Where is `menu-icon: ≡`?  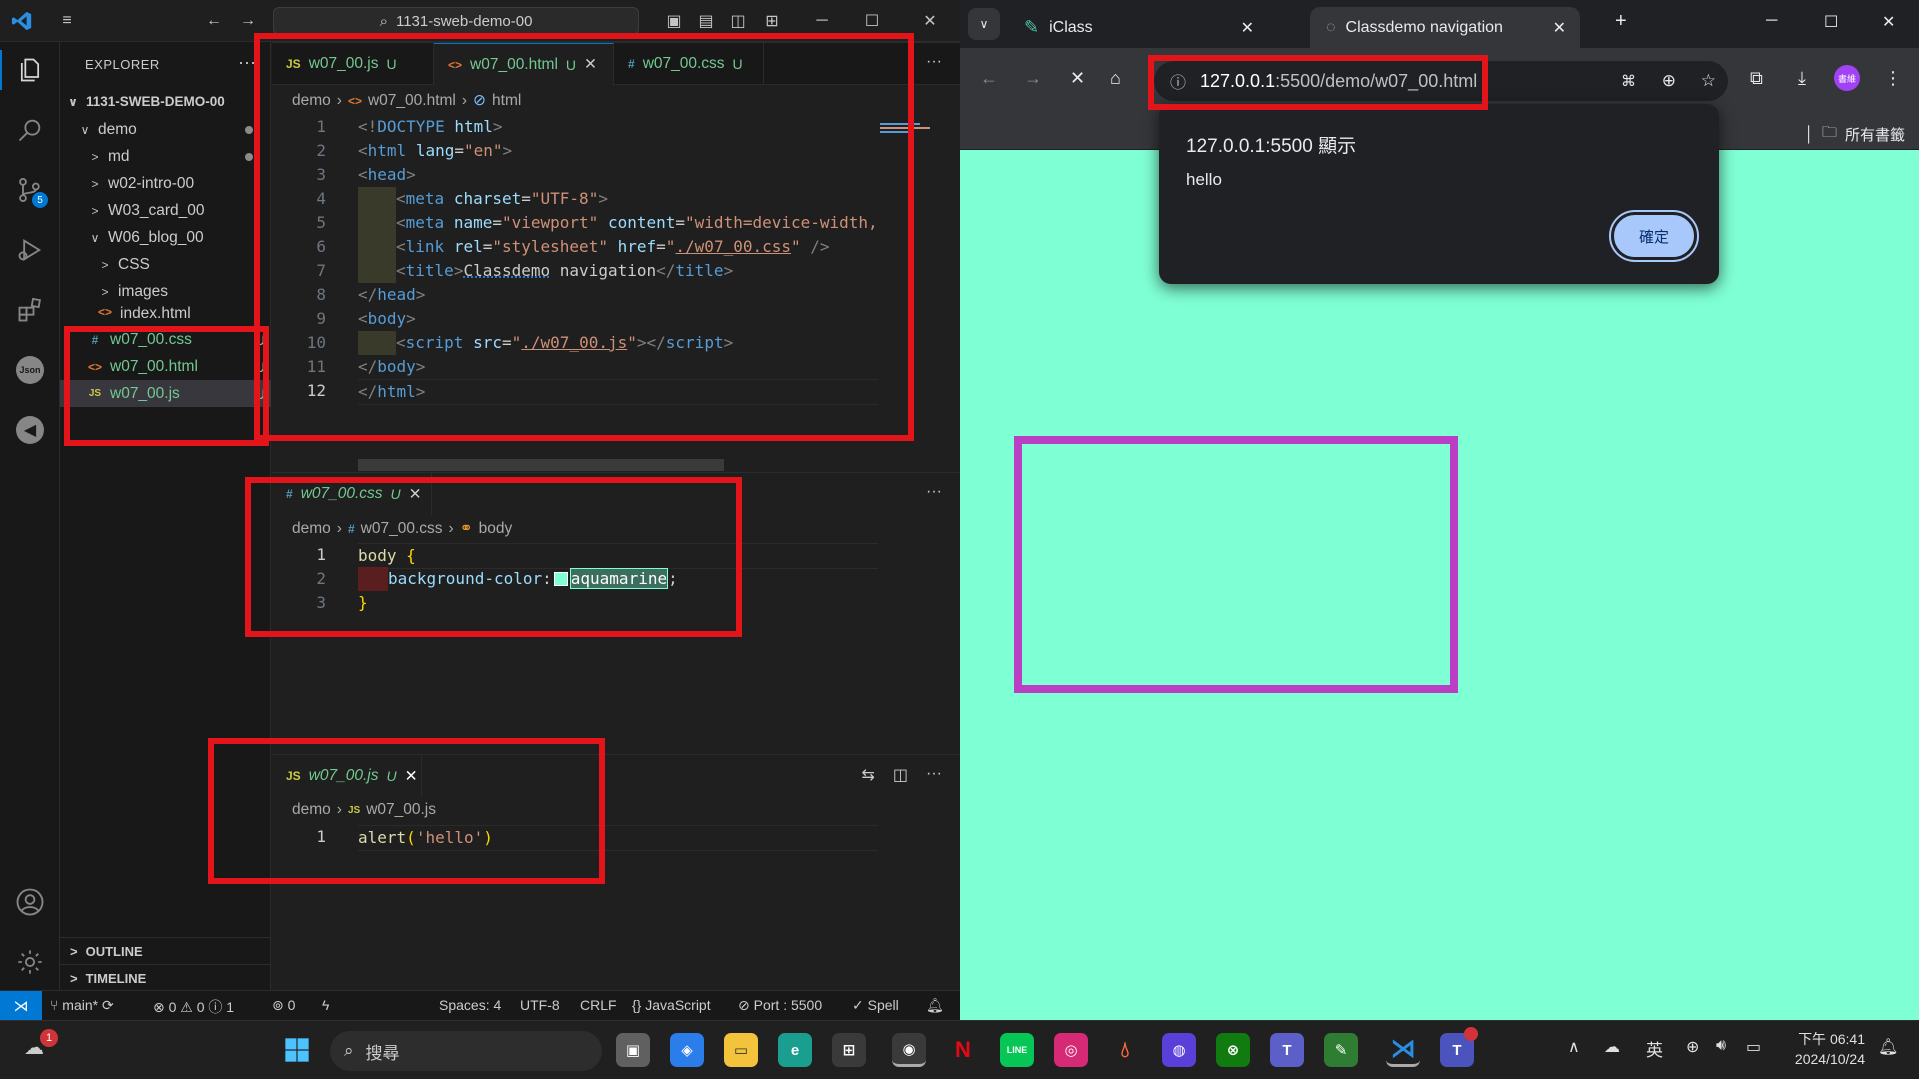
menu-icon: ≡ is located at coordinates (67, 21).